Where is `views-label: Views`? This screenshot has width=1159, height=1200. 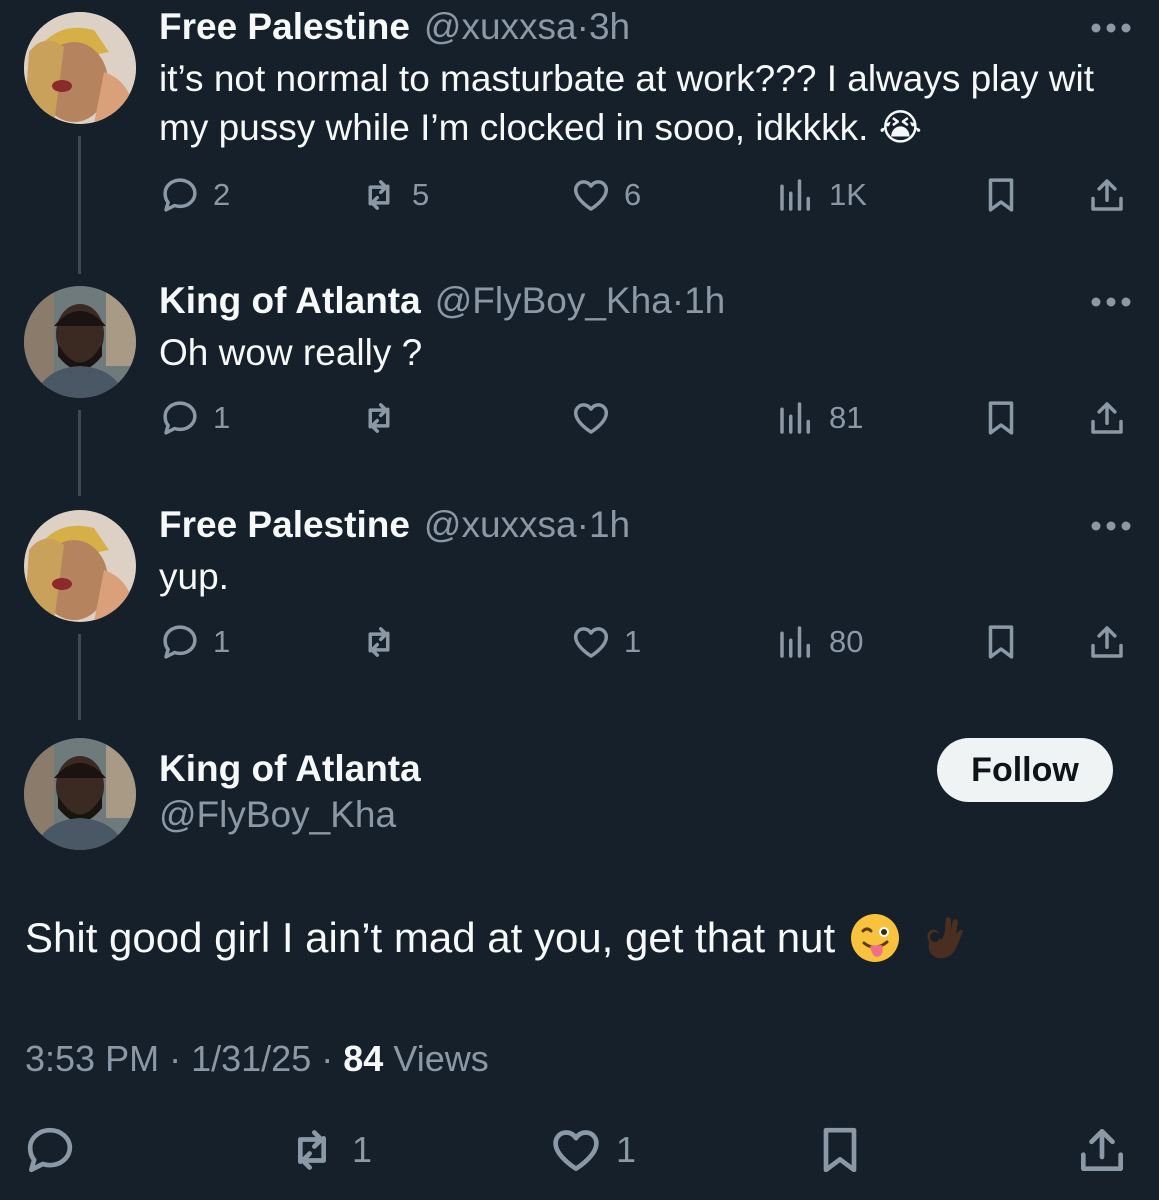 views-label: Views is located at coordinates (441, 1058).